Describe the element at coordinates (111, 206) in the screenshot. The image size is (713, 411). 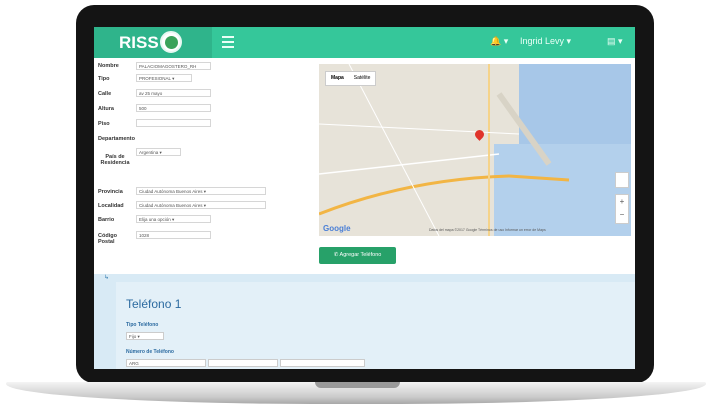
I see `label-localidad: Localidad` at that location.